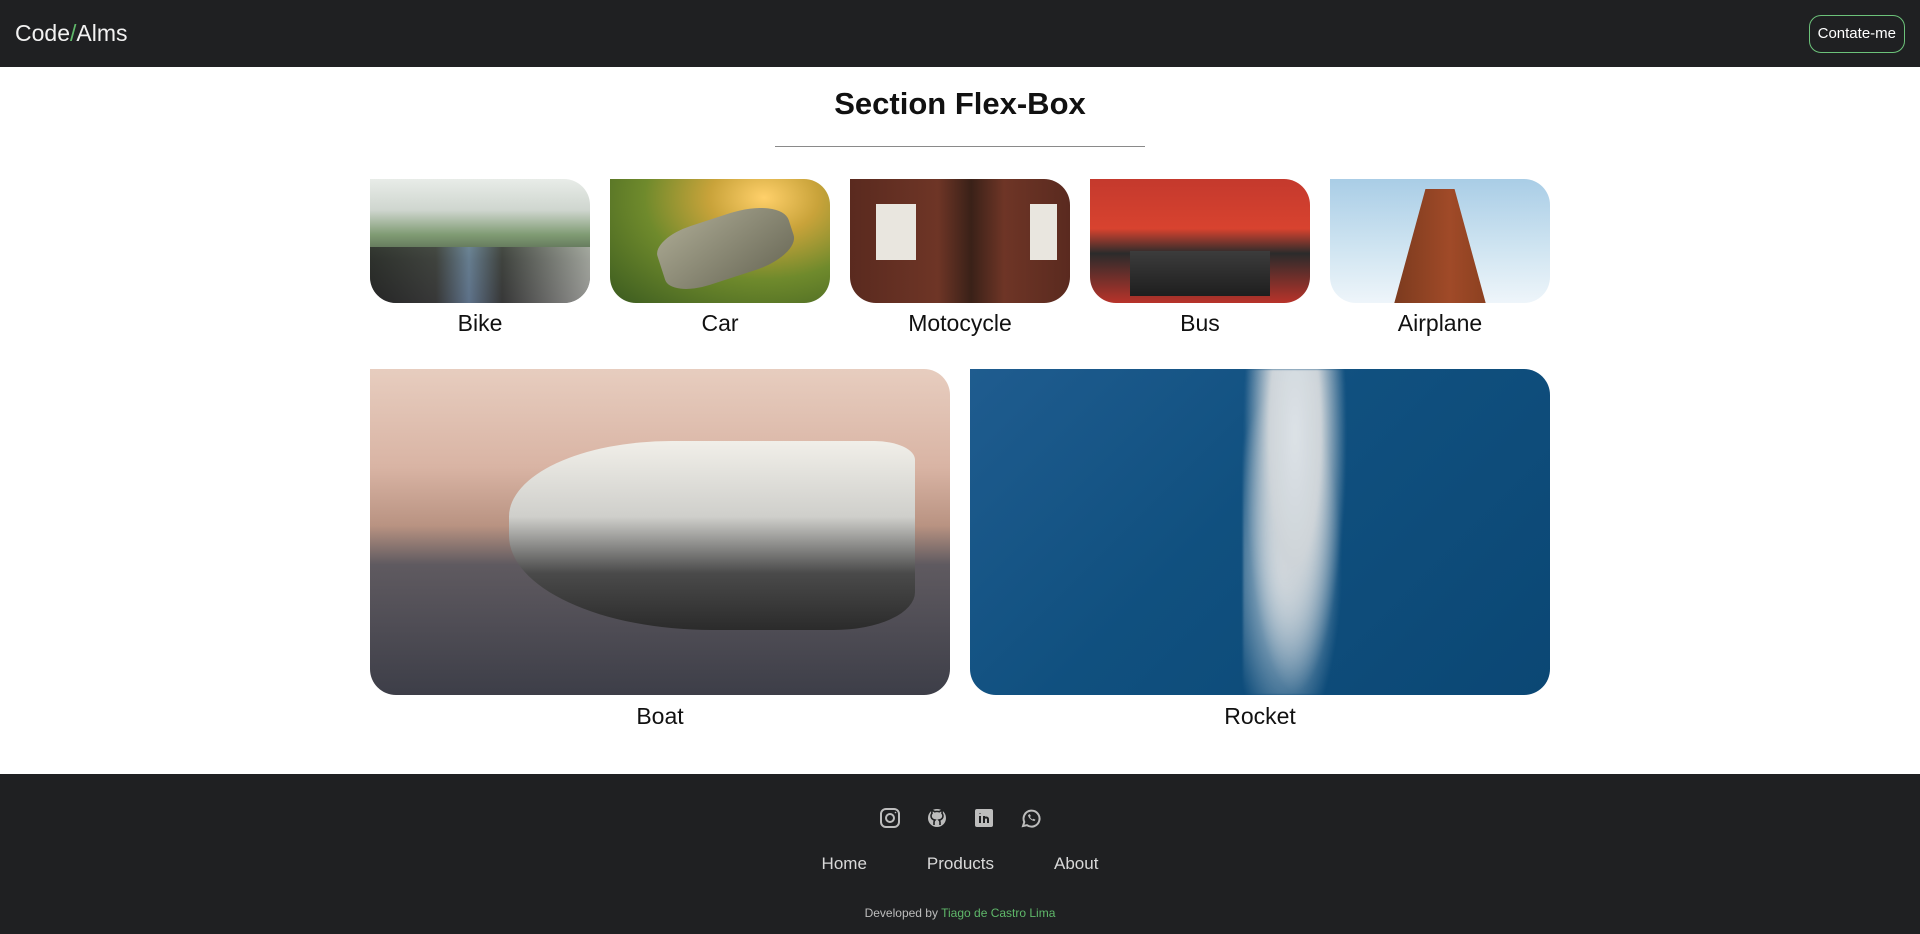  Describe the element at coordinates (720, 241) in the screenshot. I see `car-image` at that location.